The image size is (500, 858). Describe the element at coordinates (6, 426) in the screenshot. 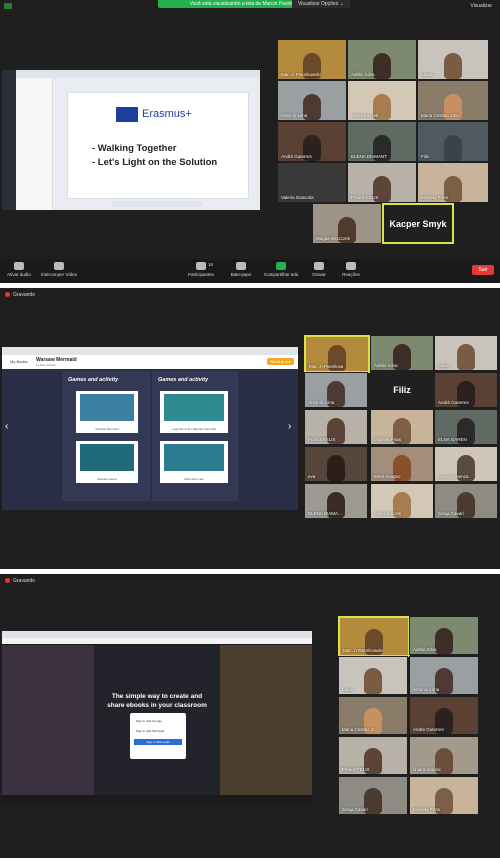

I see `prev-page-icon: ‹` at that location.